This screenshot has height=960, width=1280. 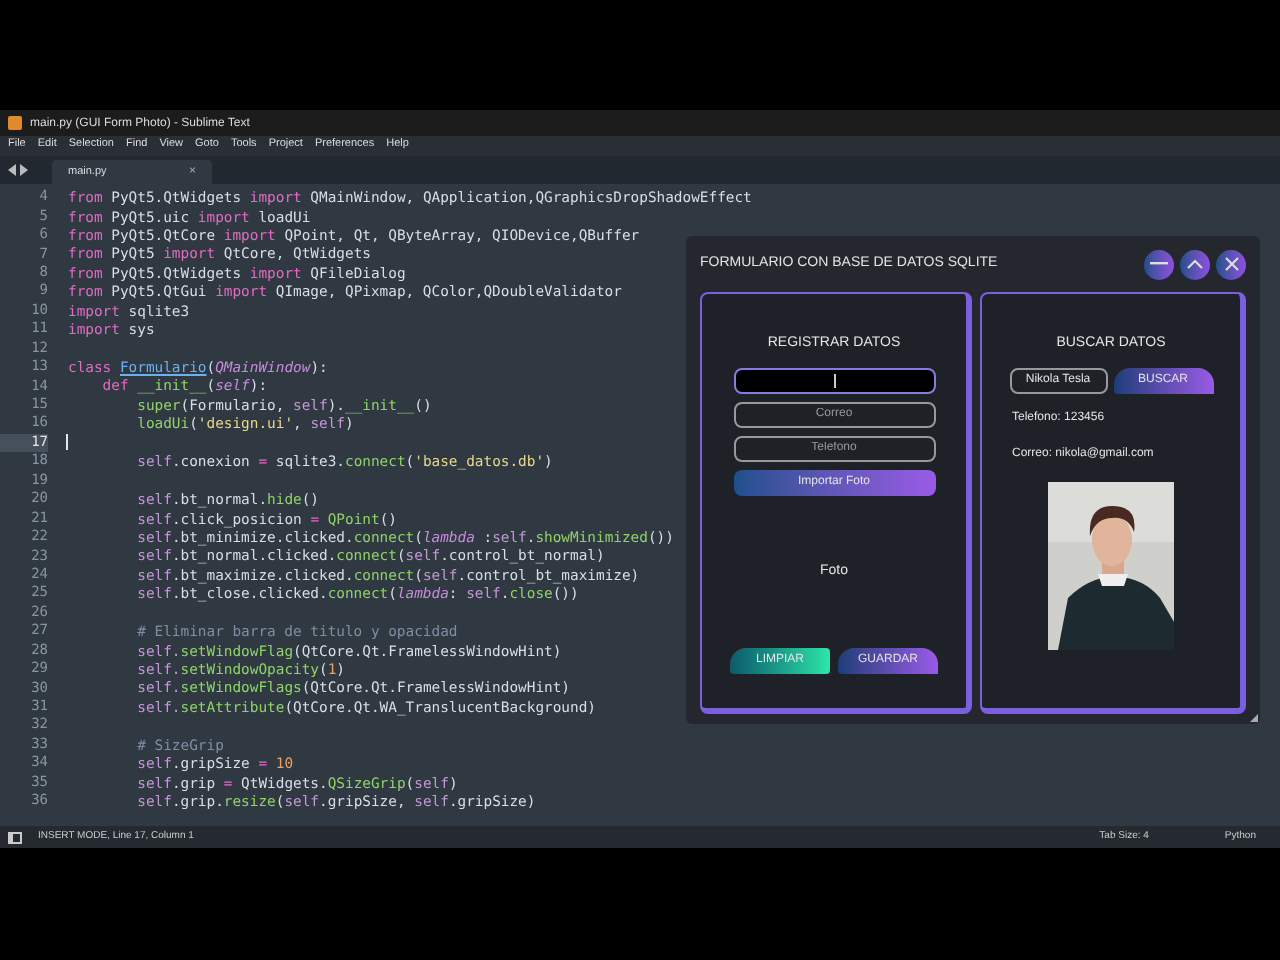 I want to click on maximize-button, so click(x=1195, y=264).